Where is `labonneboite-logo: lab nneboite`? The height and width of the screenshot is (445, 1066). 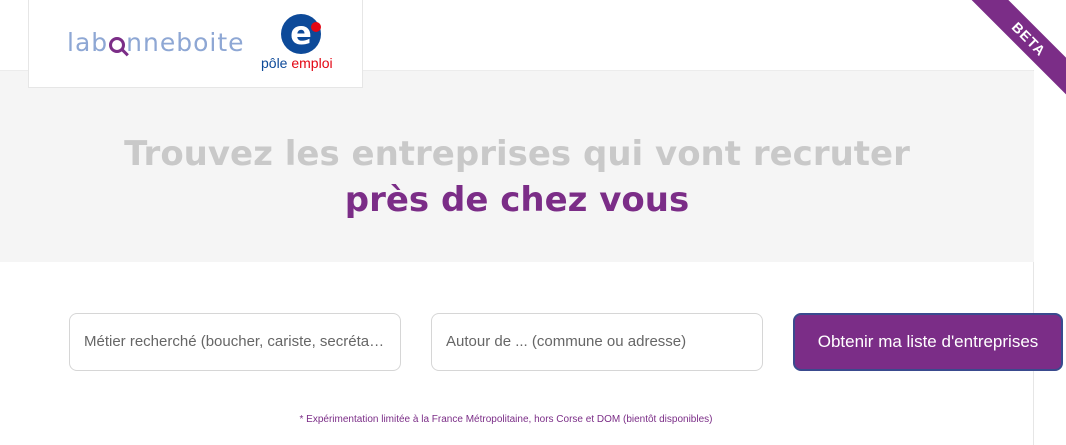 labonneboite-logo: lab nneboite is located at coordinates (156, 42).